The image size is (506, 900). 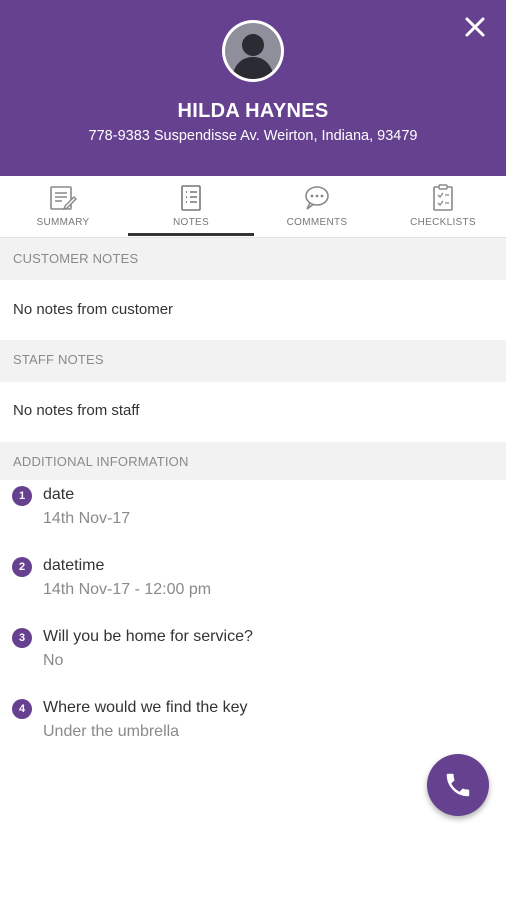 I want to click on info-item: 3 Will you be home for service? No, so click(x=253, y=658).